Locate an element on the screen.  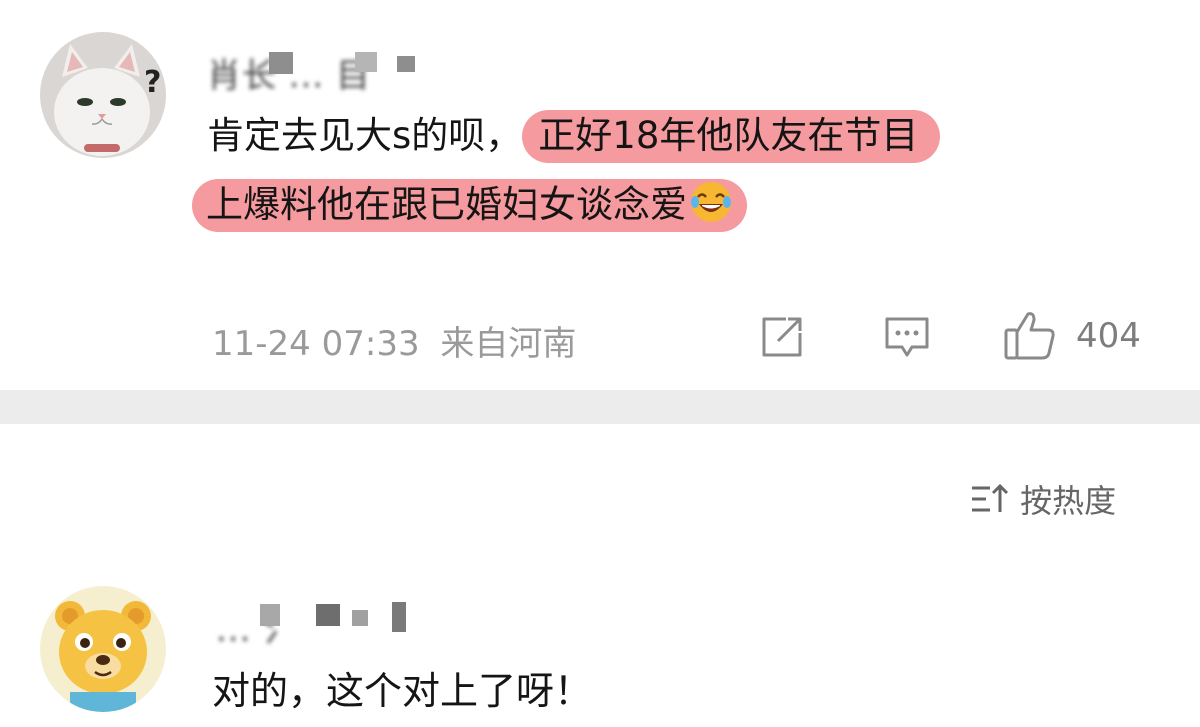
share-button is located at coordinates (782, 337).